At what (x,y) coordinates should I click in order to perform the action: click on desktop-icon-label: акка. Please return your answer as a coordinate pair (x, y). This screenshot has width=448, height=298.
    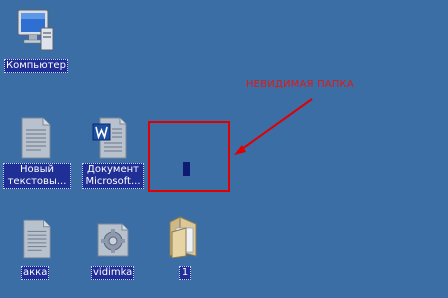
    Looking at the image, I should click on (35, 273).